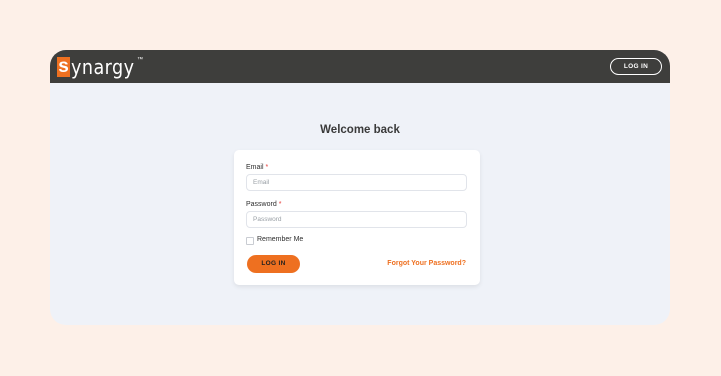 This screenshot has width=721, height=376. I want to click on login-submit-button: LOG IN, so click(273, 264).